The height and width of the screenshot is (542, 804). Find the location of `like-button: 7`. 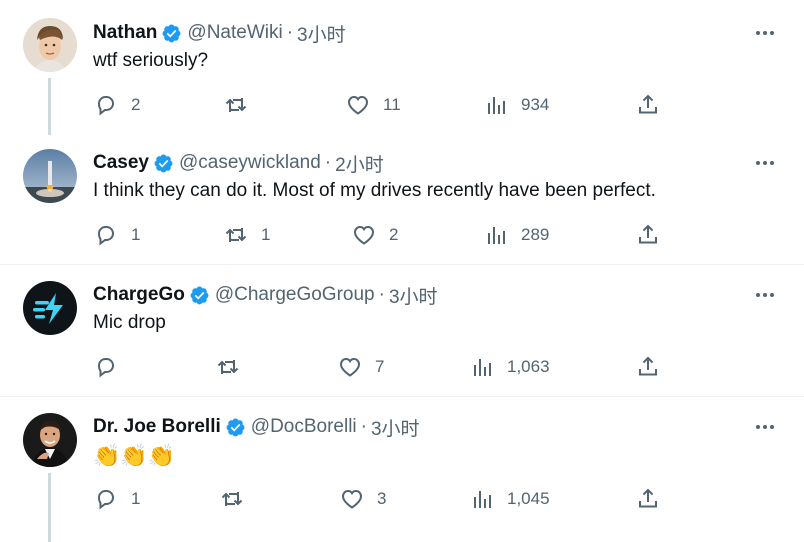

like-button: 7 is located at coordinates (361, 367).